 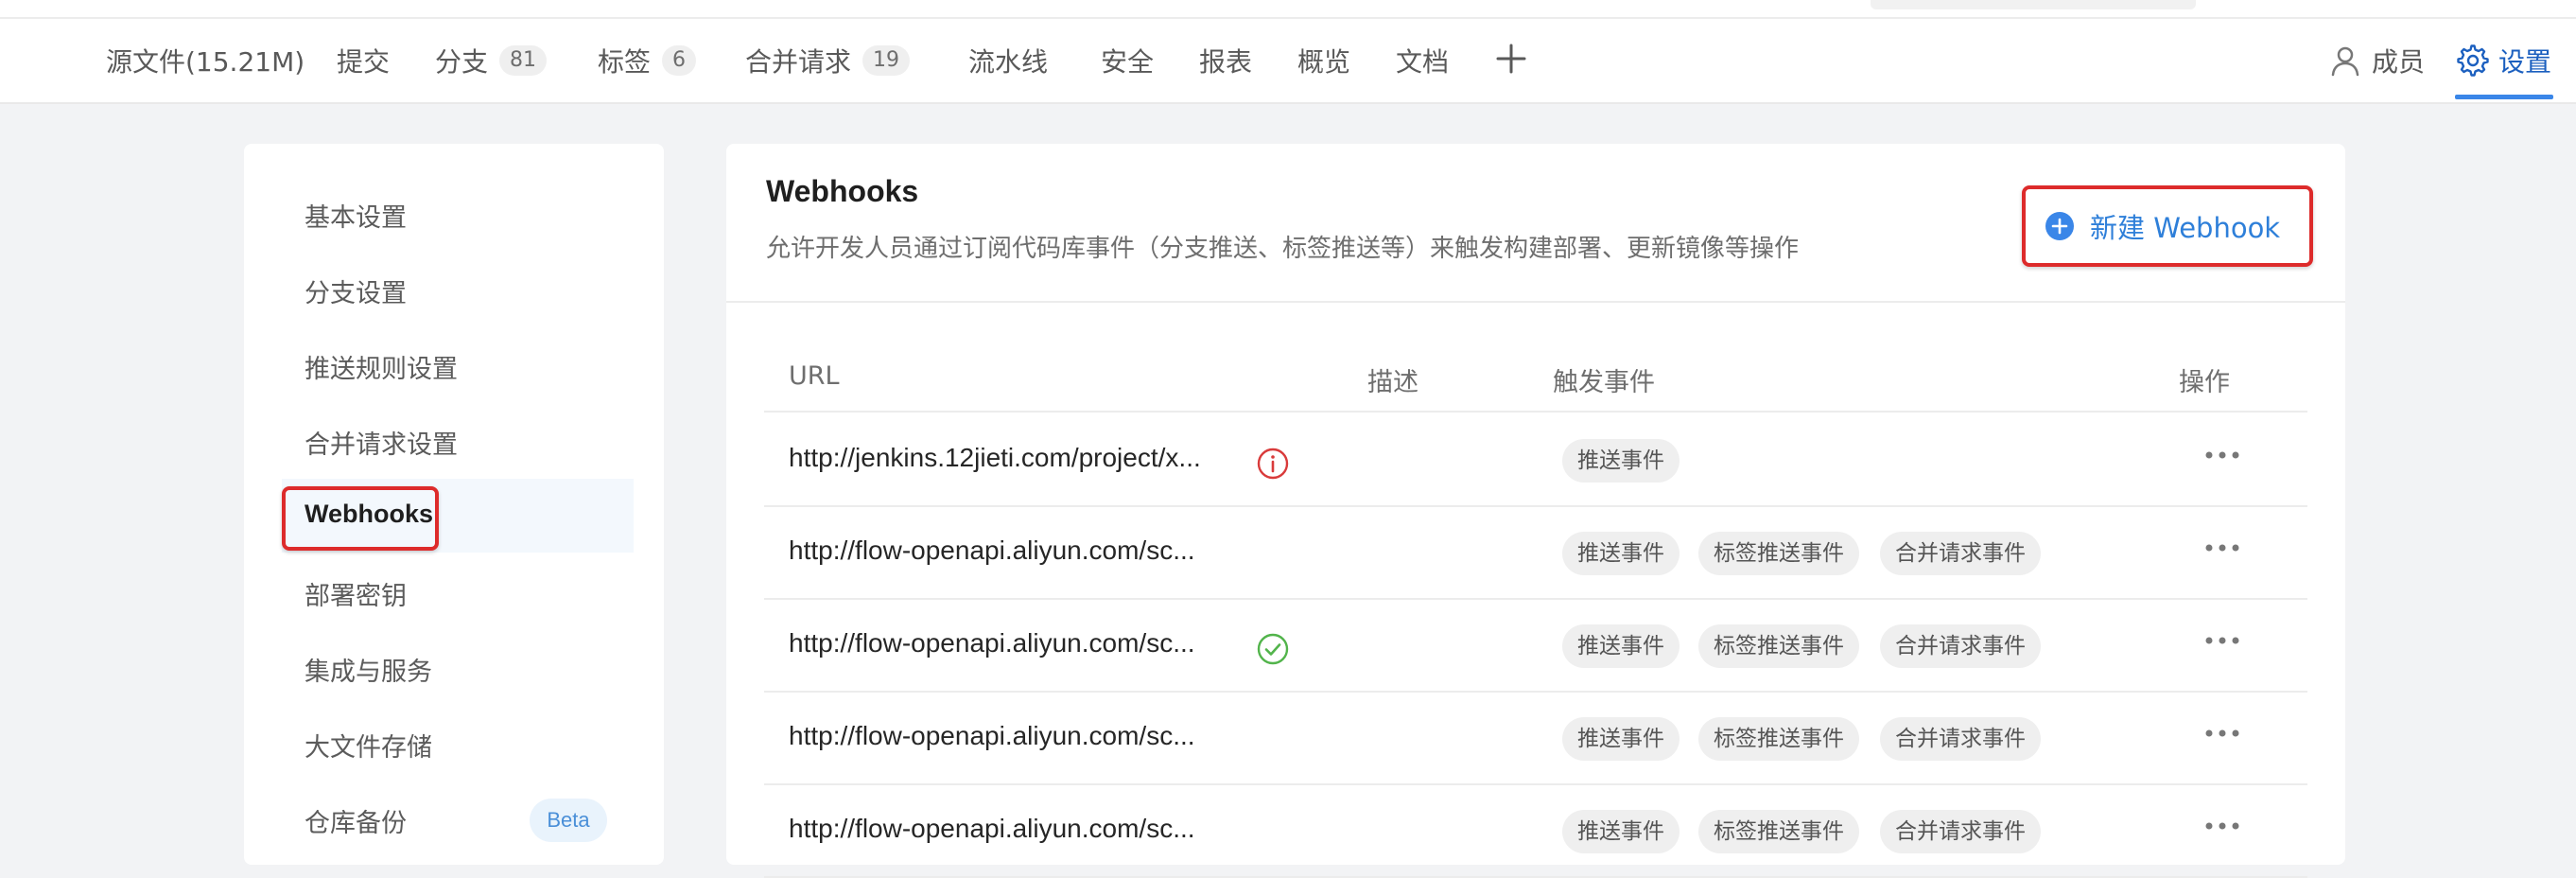 I want to click on nav-tab-source: 源文件(15.21M), so click(x=205, y=60).